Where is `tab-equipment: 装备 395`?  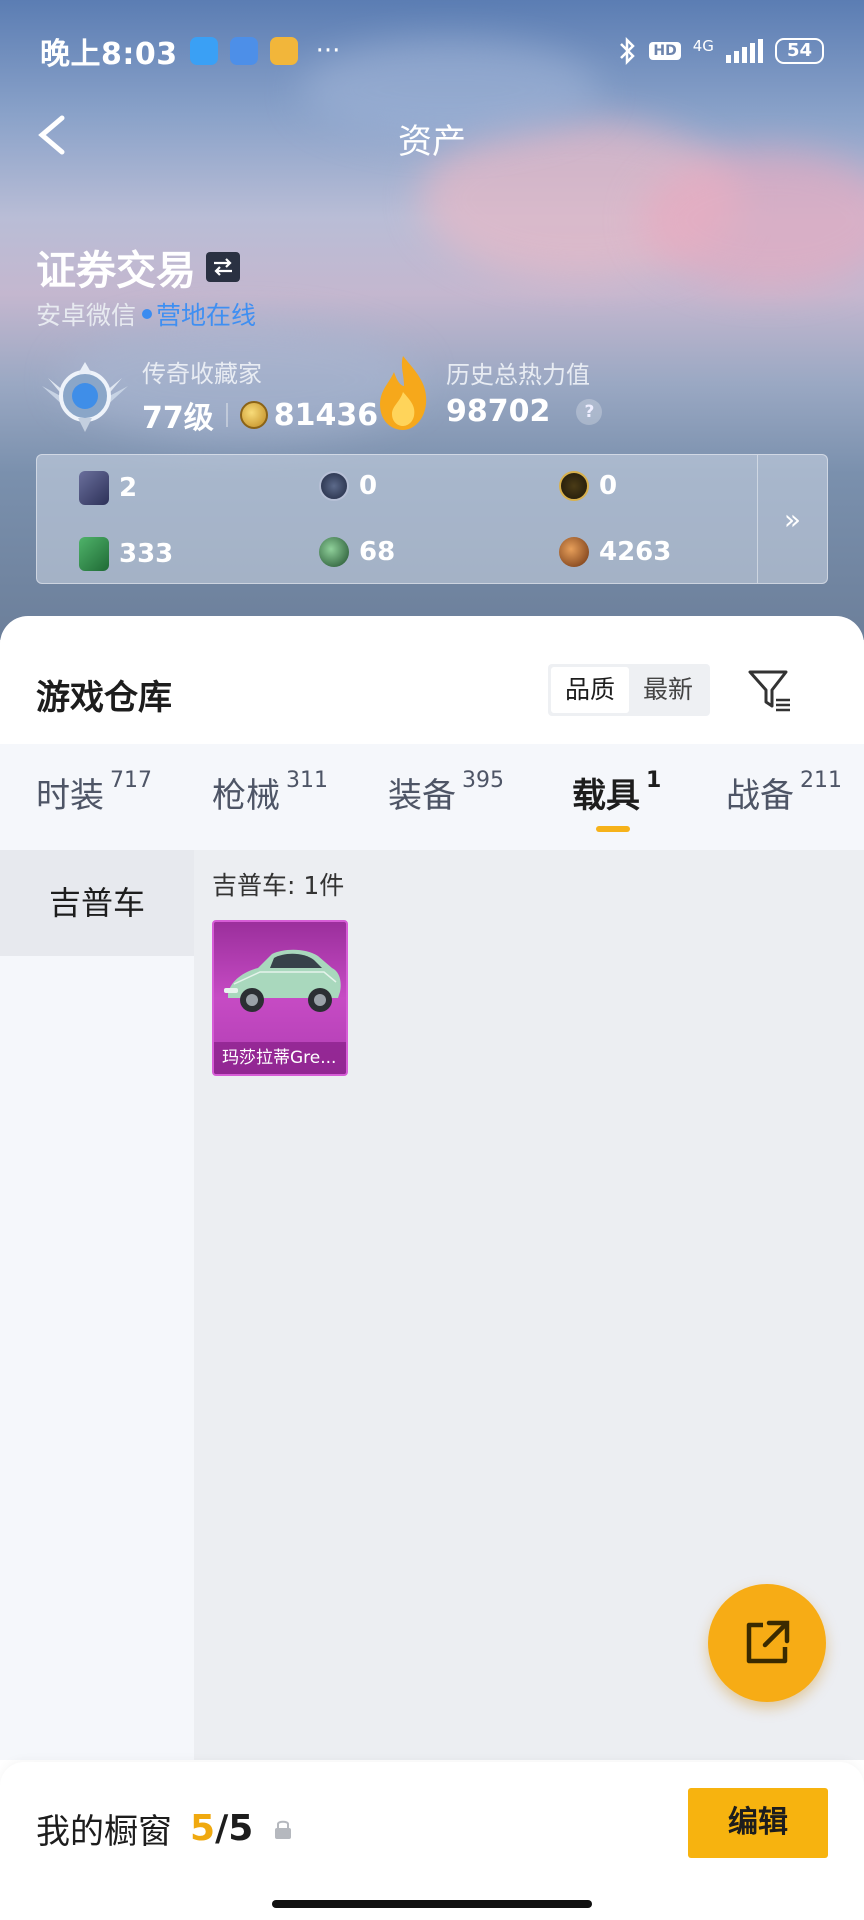 tab-equipment: 装备 395 is located at coordinates (446, 792).